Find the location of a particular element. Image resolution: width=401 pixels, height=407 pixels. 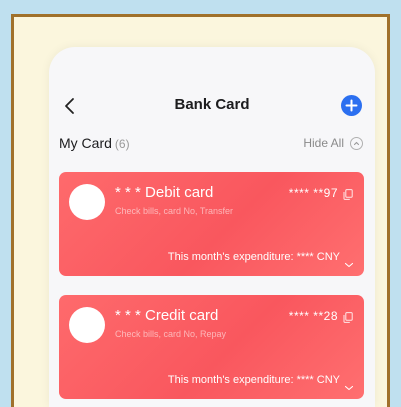

page-title: Bank Card is located at coordinates (212, 104).